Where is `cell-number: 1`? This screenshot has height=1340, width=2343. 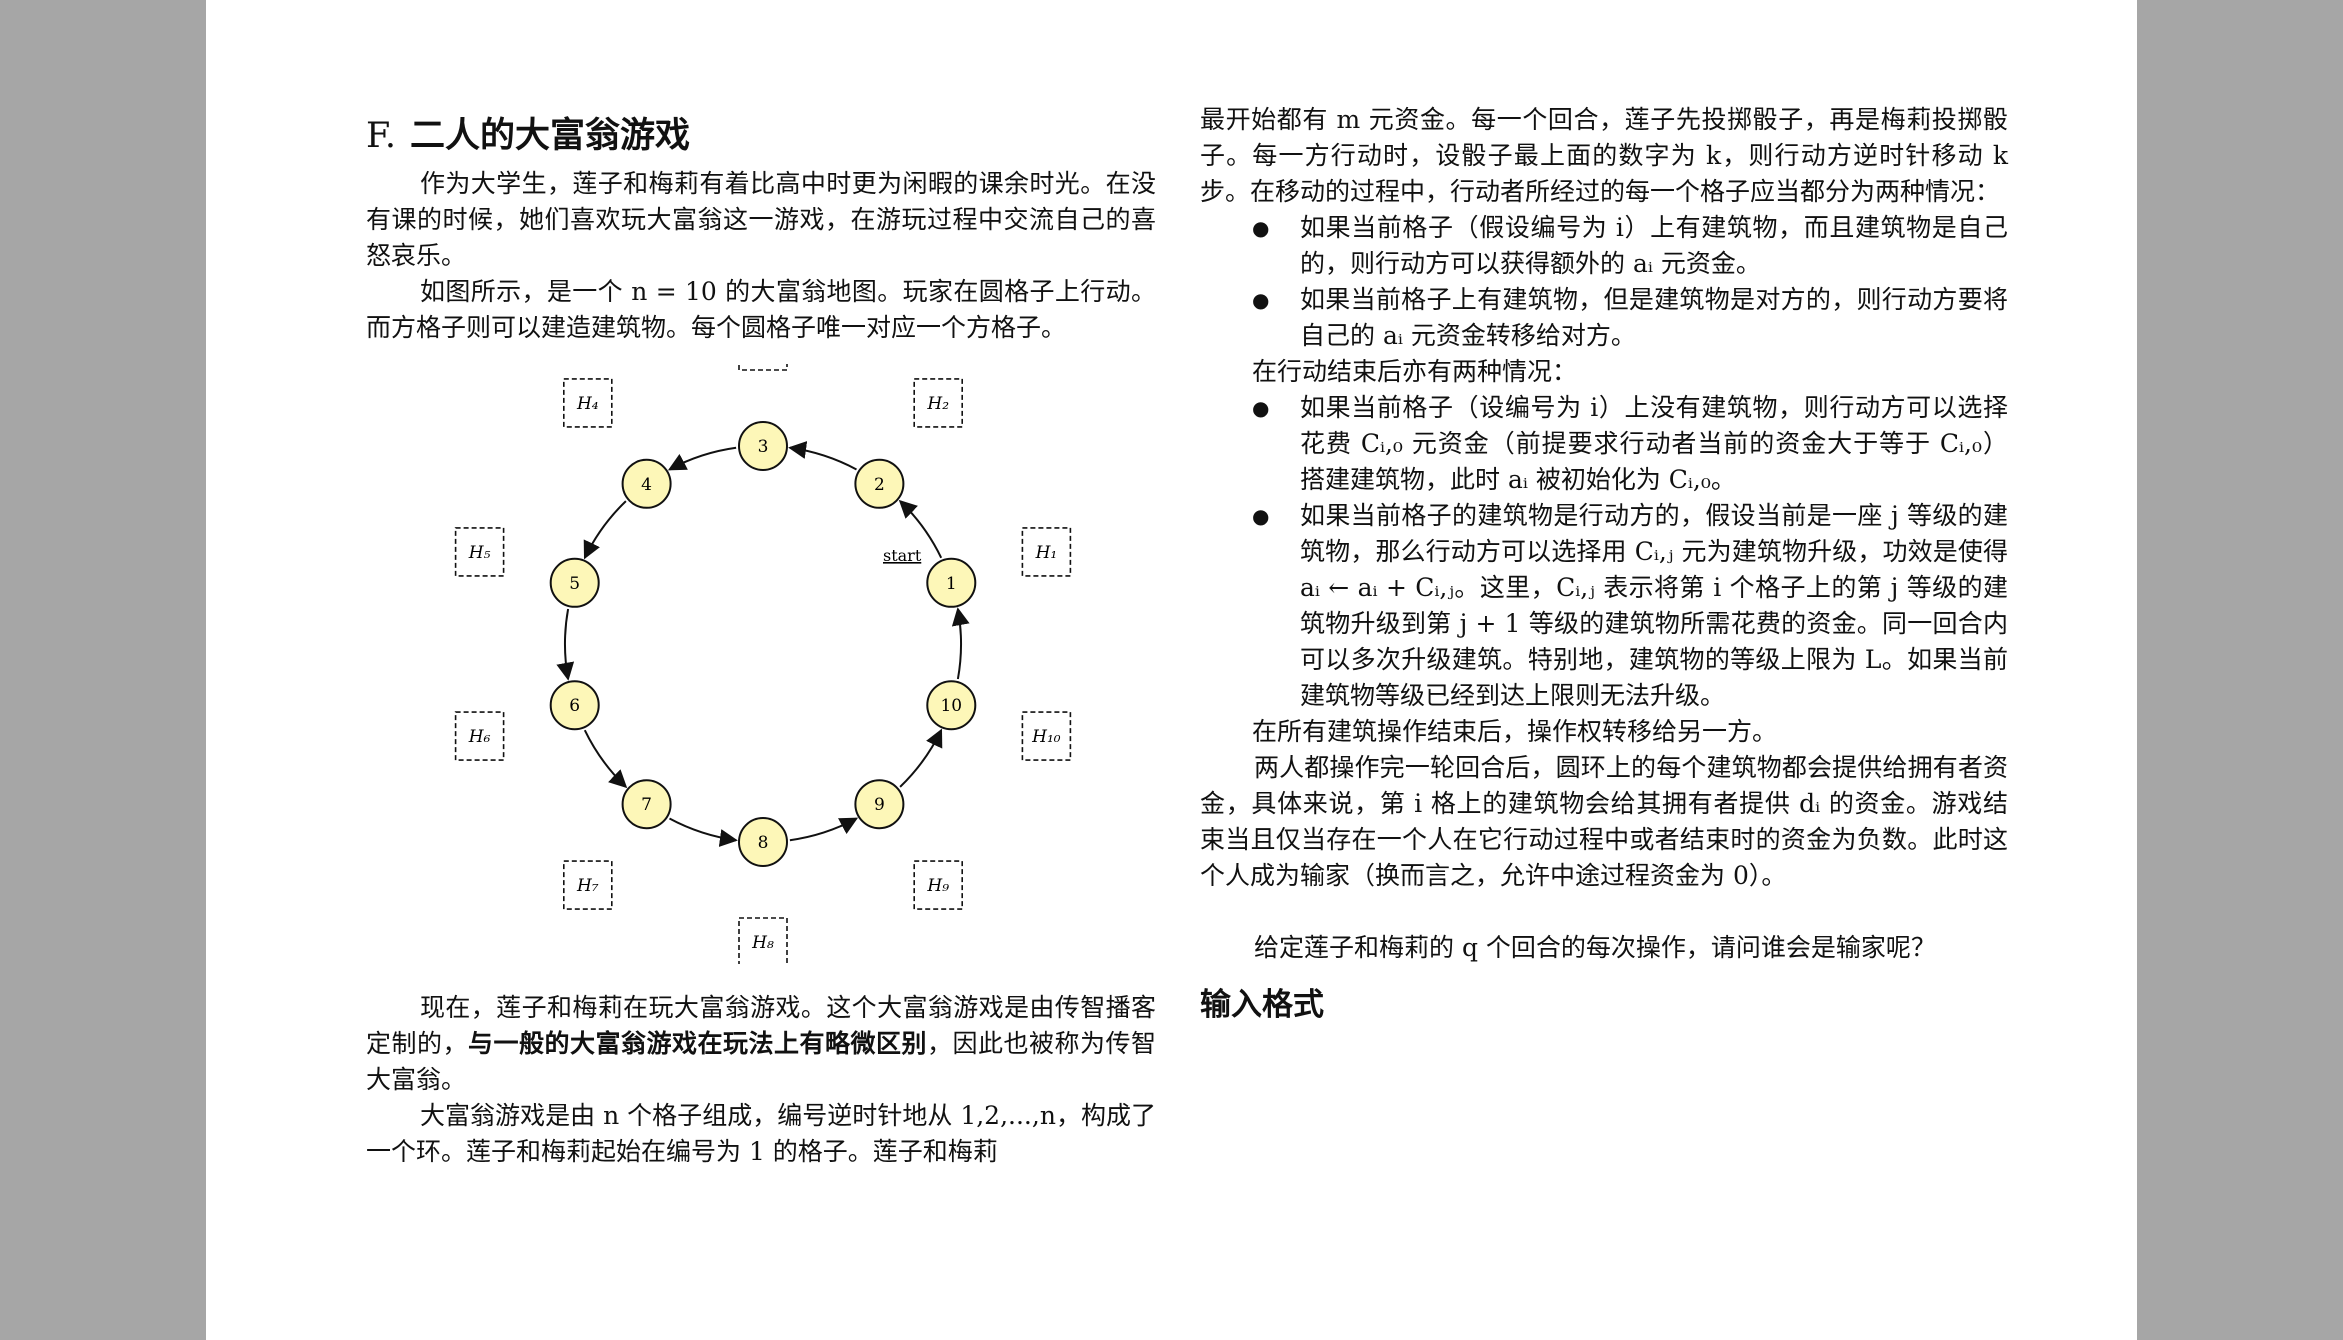
cell-number: 1 is located at coordinates (951, 584).